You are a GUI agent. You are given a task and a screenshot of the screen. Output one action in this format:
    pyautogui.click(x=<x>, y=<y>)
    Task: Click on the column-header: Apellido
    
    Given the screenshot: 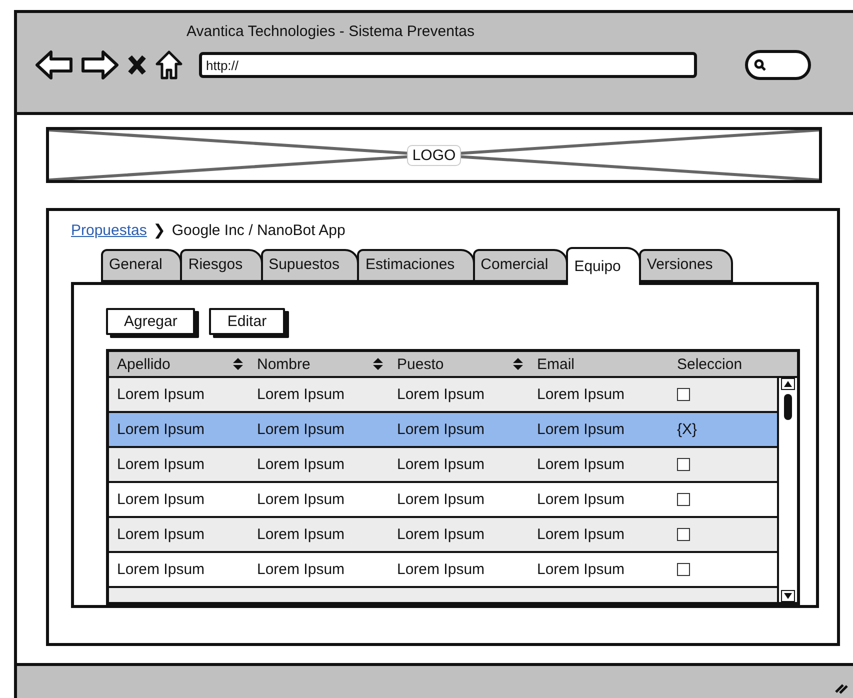 What is the action you would take?
    pyautogui.click(x=143, y=364)
    